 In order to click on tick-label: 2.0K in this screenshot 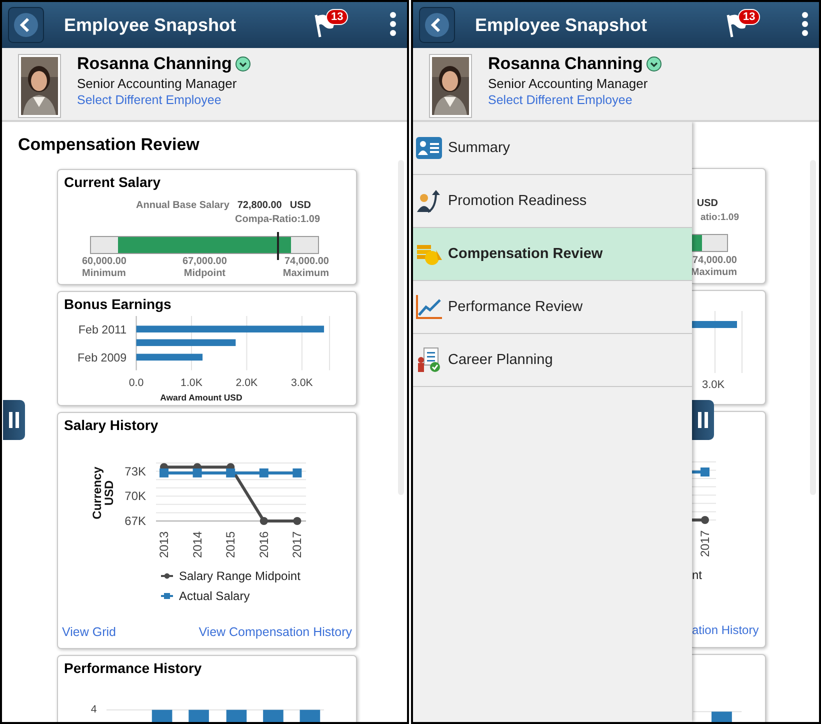, I will do `click(247, 382)`.